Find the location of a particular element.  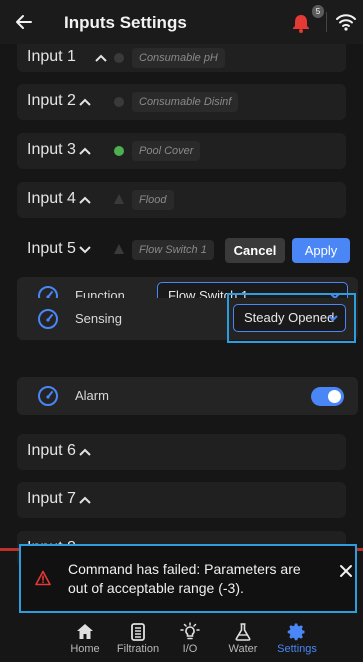

nav-label: Water is located at coordinates (243, 649).